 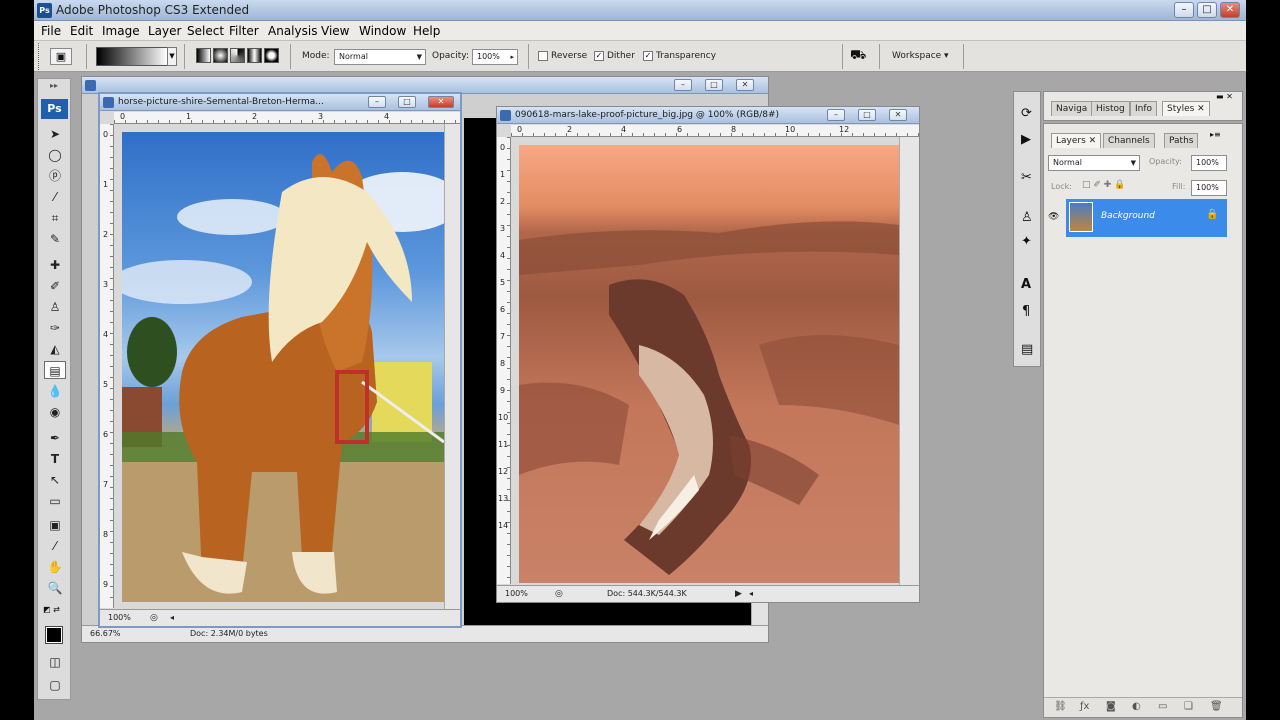 I want to click on tab-styles: Styles ✕, so click(x=1186, y=108).